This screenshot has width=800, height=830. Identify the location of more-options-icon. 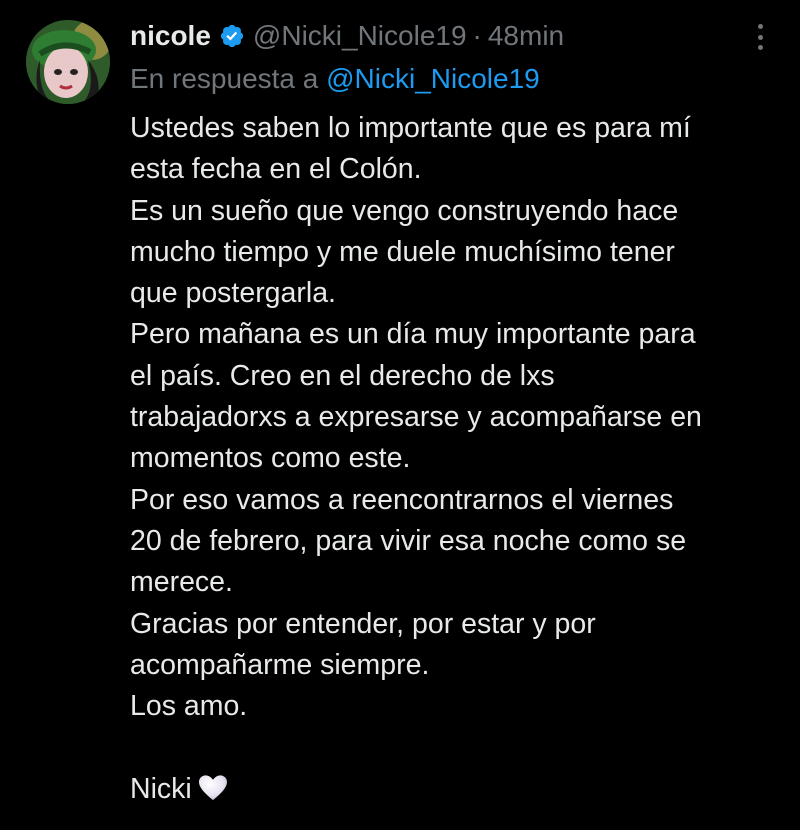
(760, 37).